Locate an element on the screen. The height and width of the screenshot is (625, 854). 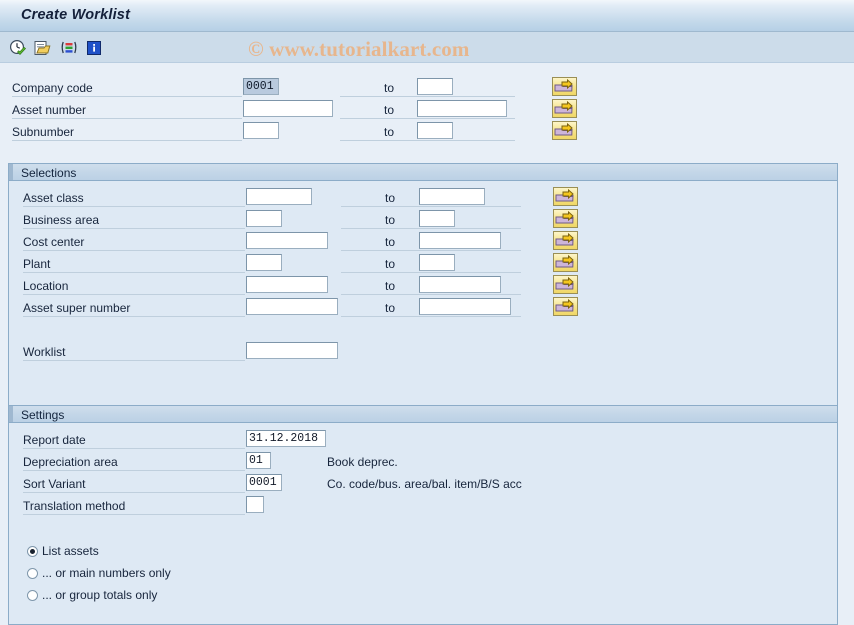
multiple-selection-asset-number-button is located at coordinates (564, 108).